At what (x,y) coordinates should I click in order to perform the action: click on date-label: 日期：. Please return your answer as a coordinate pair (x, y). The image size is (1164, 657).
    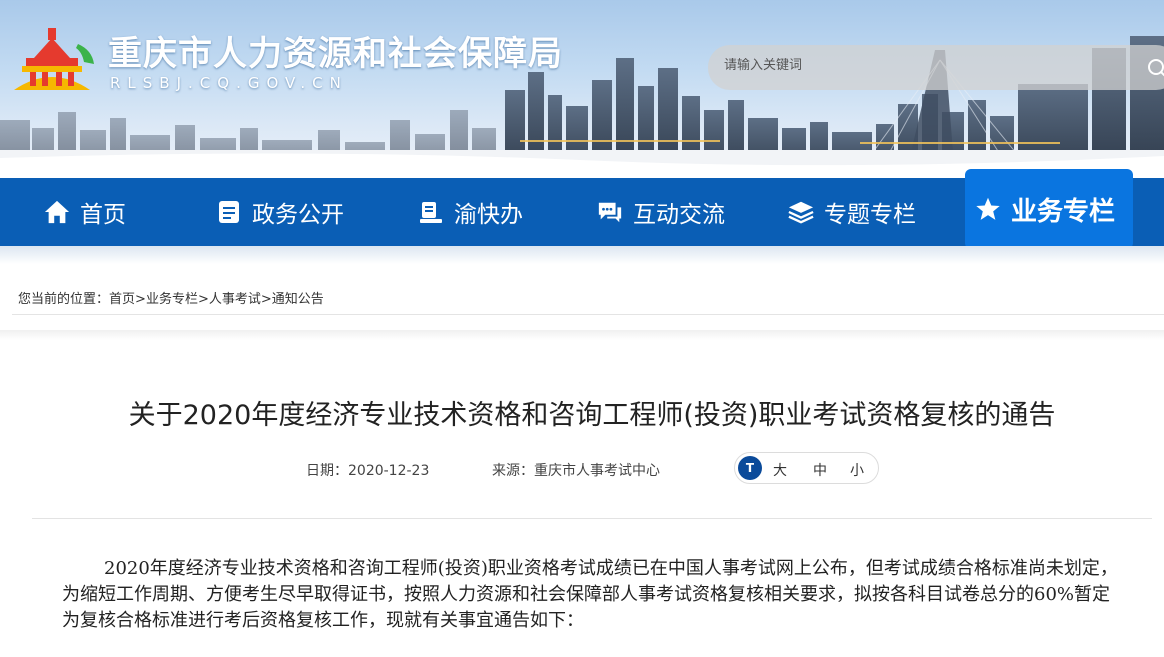
    Looking at the image, I should click on (327, 471).